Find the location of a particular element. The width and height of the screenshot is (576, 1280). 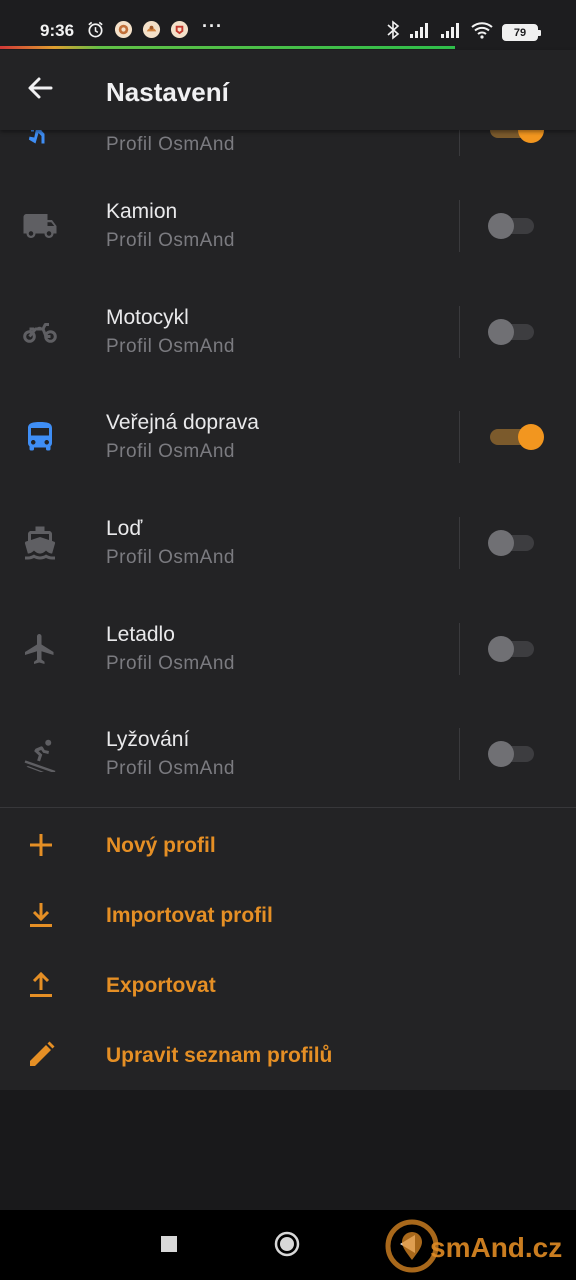

recents-button is located at coordinates (169, 1246).